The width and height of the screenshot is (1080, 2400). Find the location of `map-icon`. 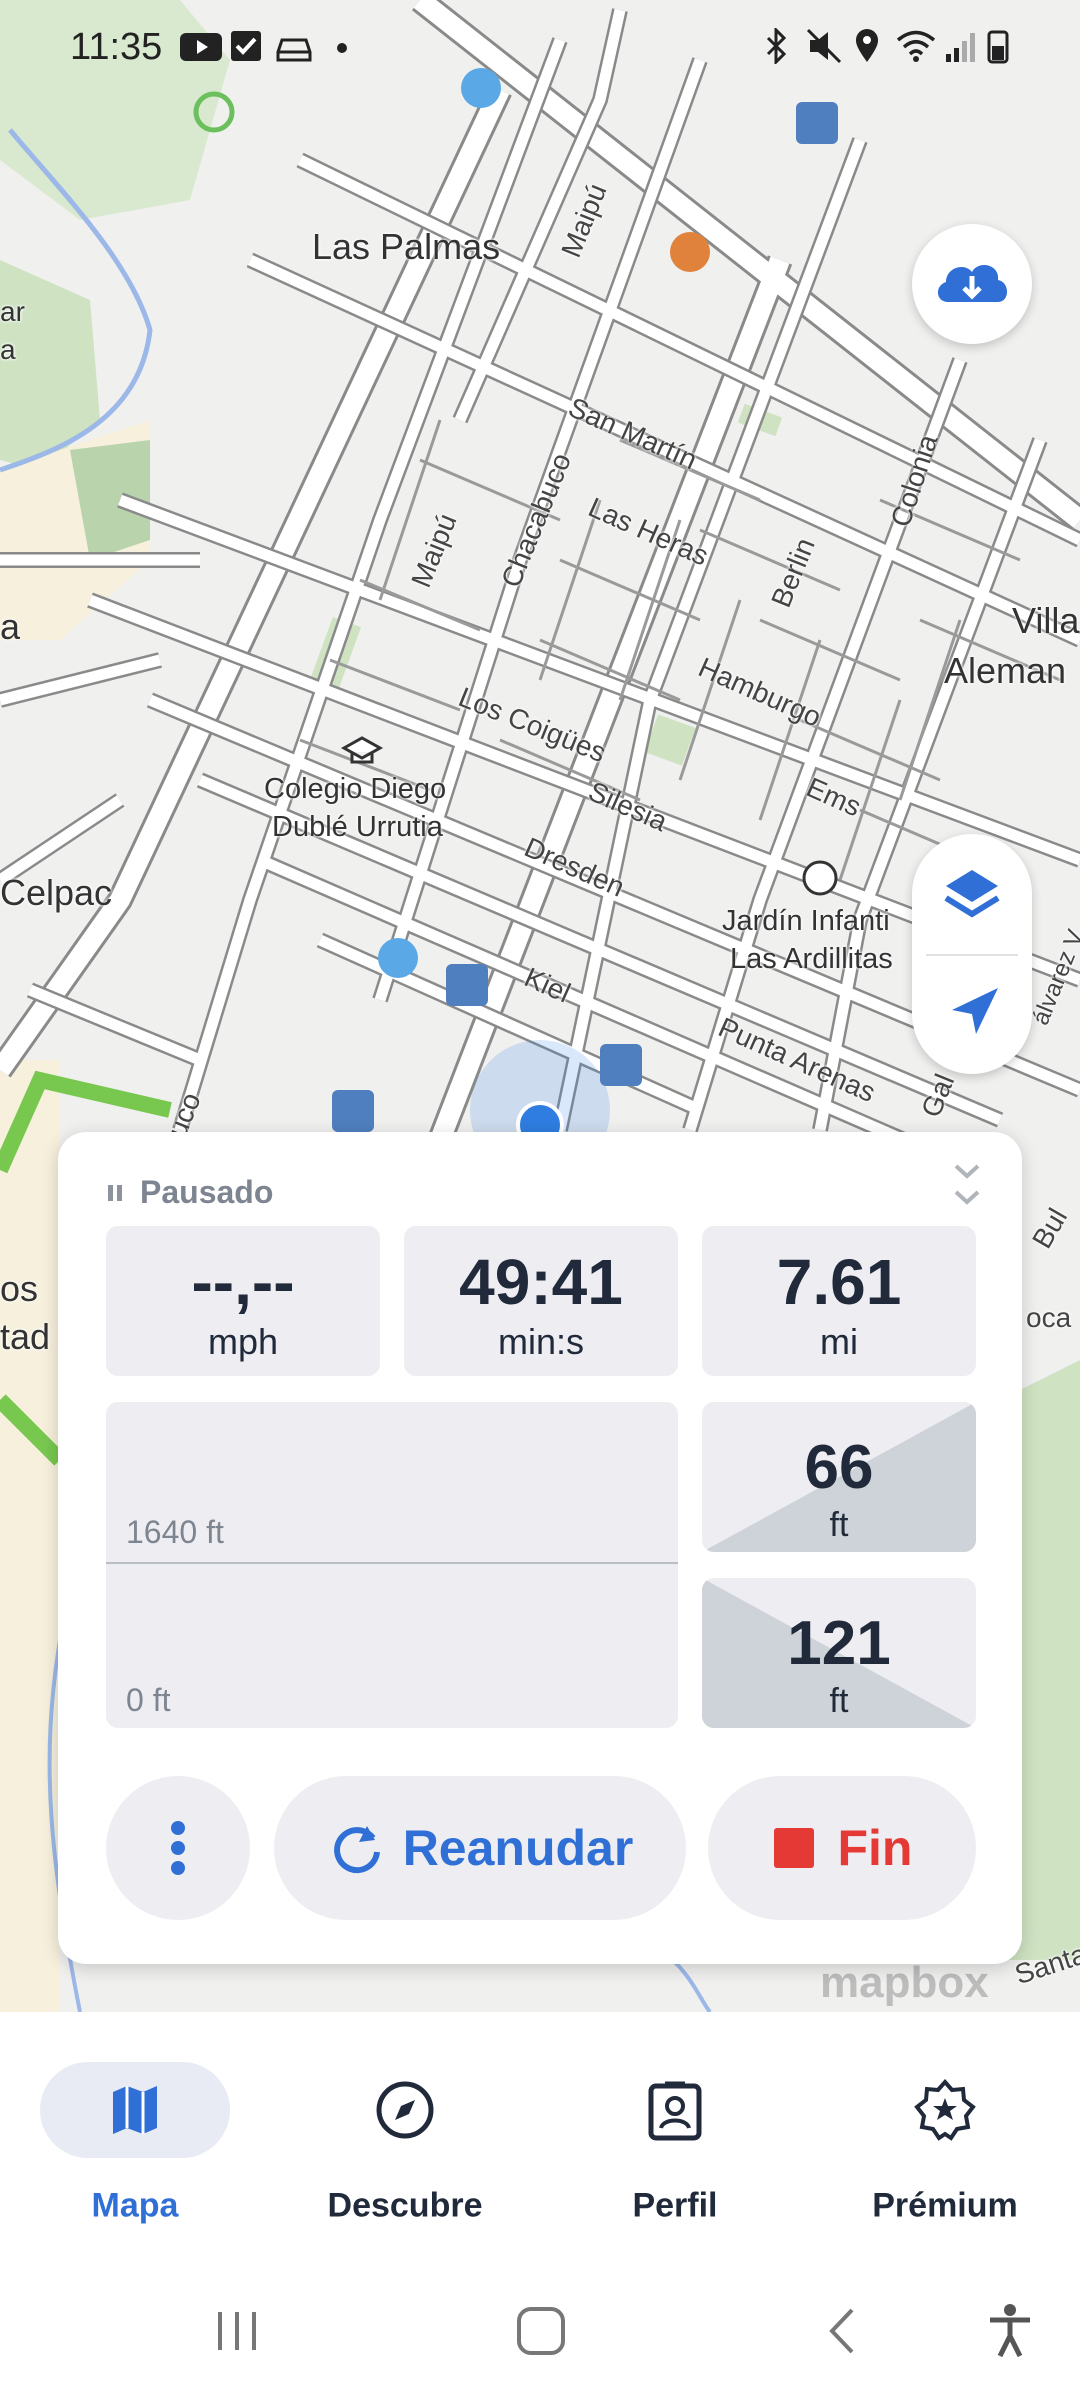

map-icon is located at coordinates (135, 2110).